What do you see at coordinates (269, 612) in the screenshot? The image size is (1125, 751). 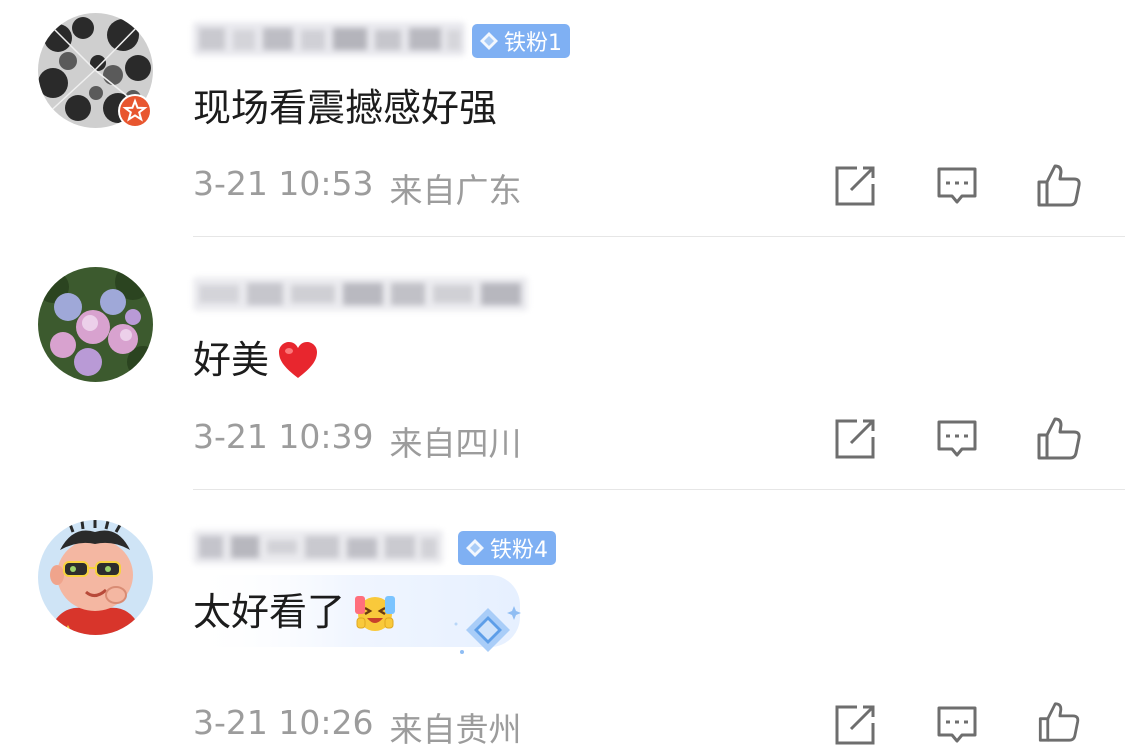 I see `comment-body: 太好看了` at bounding box center [269, 612].